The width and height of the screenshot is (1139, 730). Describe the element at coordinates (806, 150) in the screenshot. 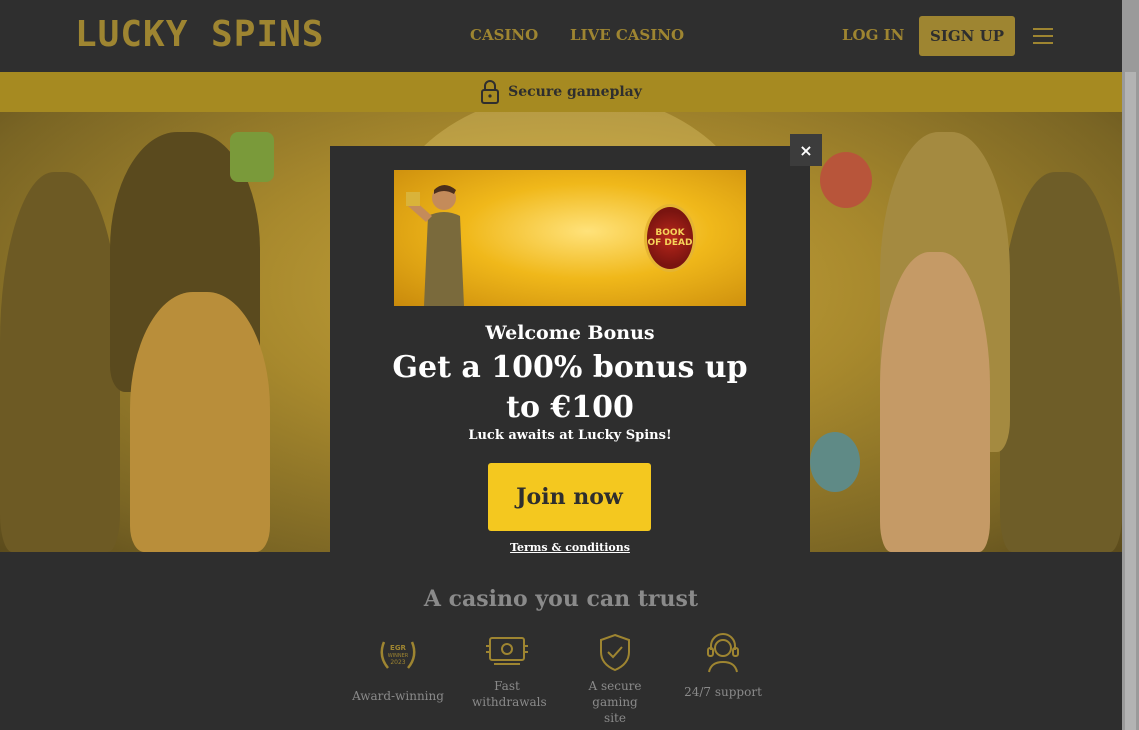

I see `close-icon: ×` at that location.